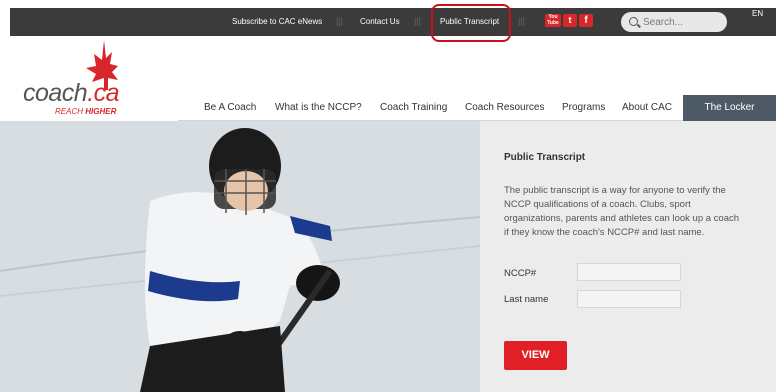 The image size is (776, 392). Describe the element at coordinates (757, 13) in the screenshot. I see `language-toggle: EN` at that location.